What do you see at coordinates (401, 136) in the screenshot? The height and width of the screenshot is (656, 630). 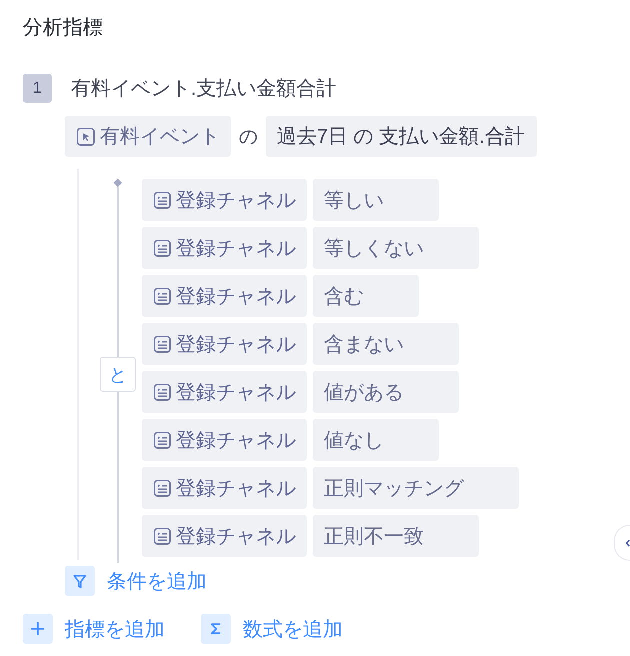 I see `measure-selector: 過去7日 の 支払い金額.合計` at bounding box center [401, 136].